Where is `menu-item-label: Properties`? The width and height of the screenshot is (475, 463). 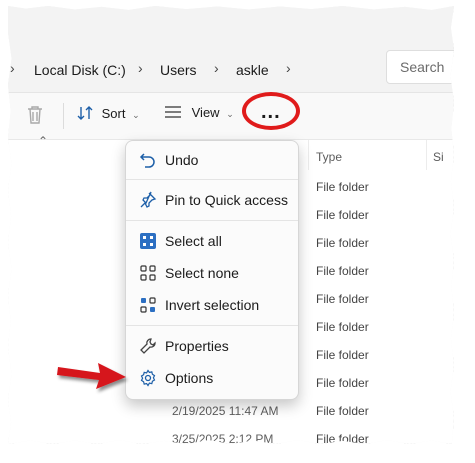 menu-item-label: Properties is located at coordinates (197, 346).